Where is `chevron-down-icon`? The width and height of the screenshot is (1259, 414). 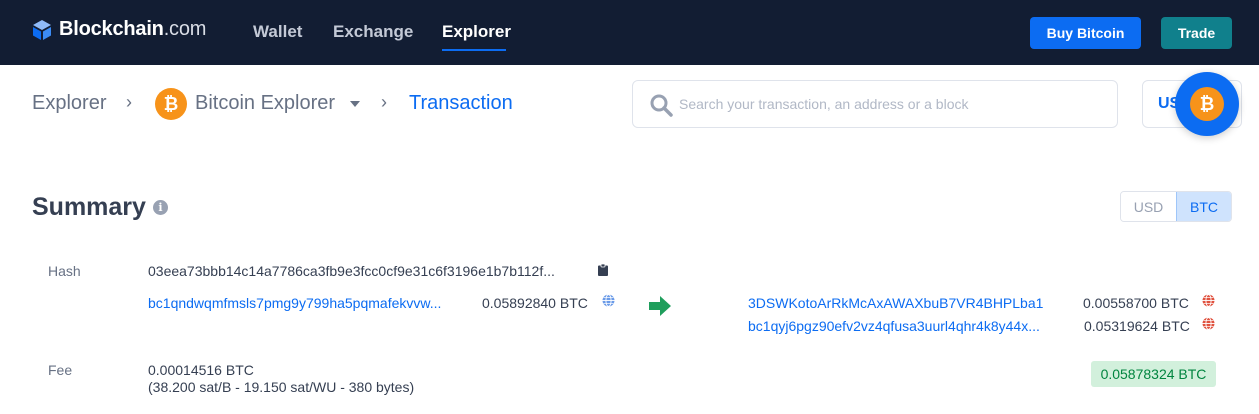
chevron-down-icon is located at coordinates (355, 104).